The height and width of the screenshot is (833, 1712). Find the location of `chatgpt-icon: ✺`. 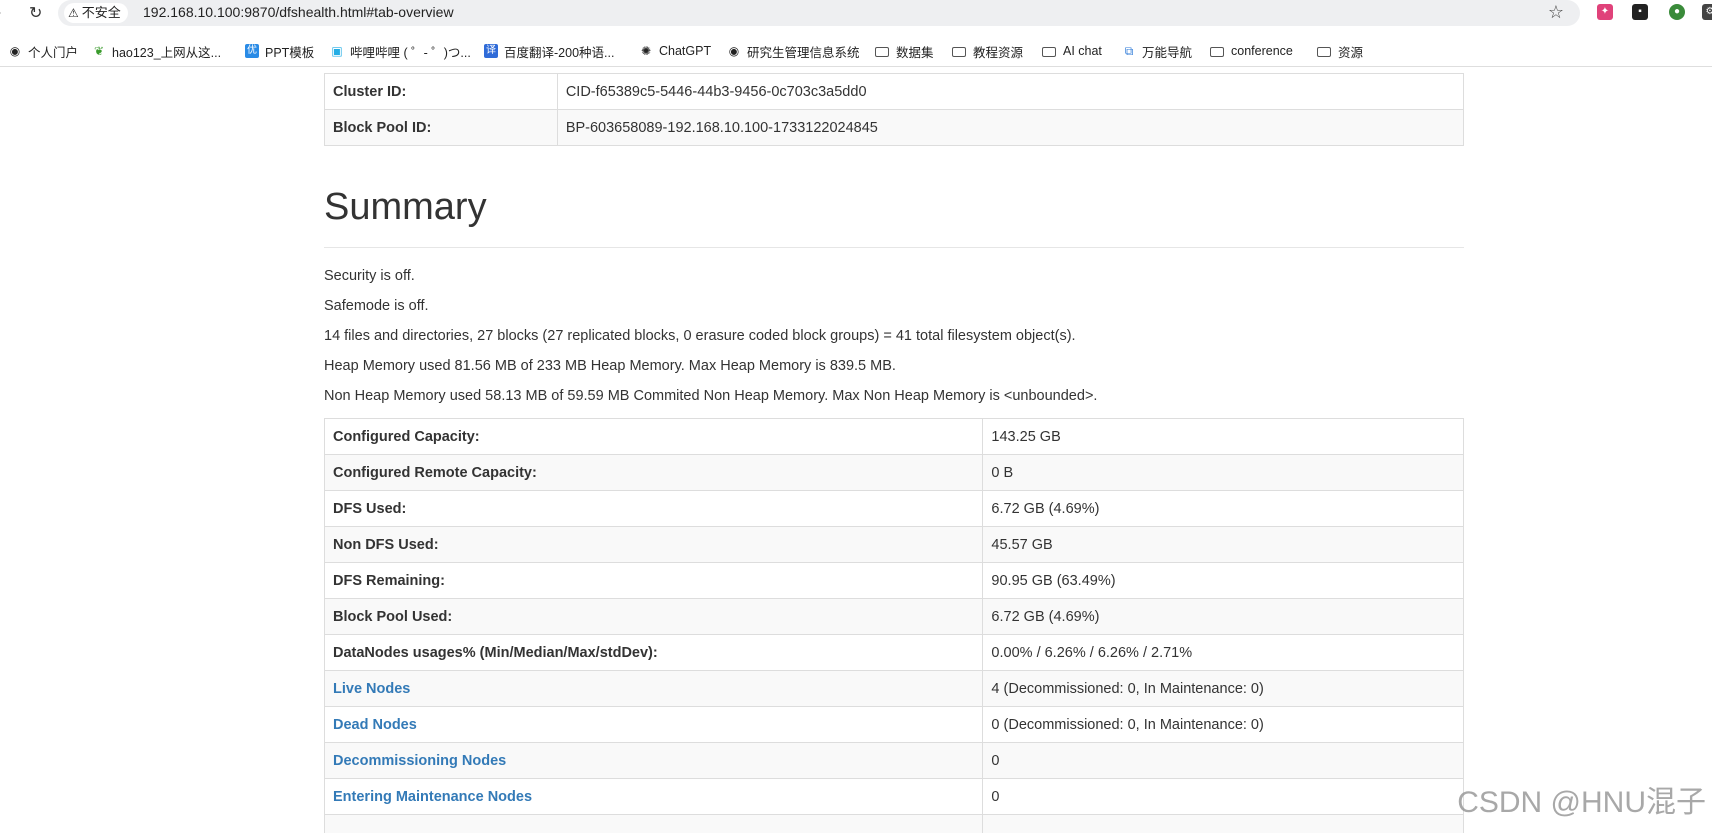

chatgpt-icon: ✺ is located at coordinates (646, 51).